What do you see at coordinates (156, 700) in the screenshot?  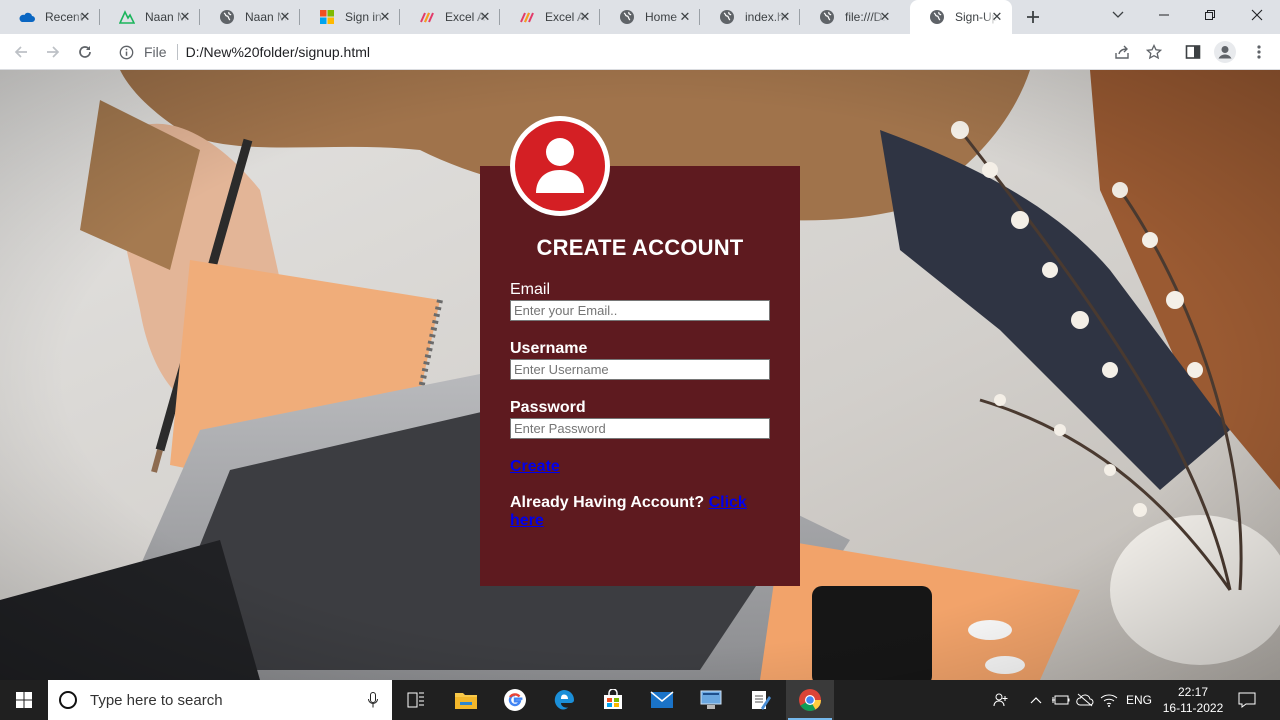 I see `search-placeholder: Type here to search` at bounding box center [156, 700].